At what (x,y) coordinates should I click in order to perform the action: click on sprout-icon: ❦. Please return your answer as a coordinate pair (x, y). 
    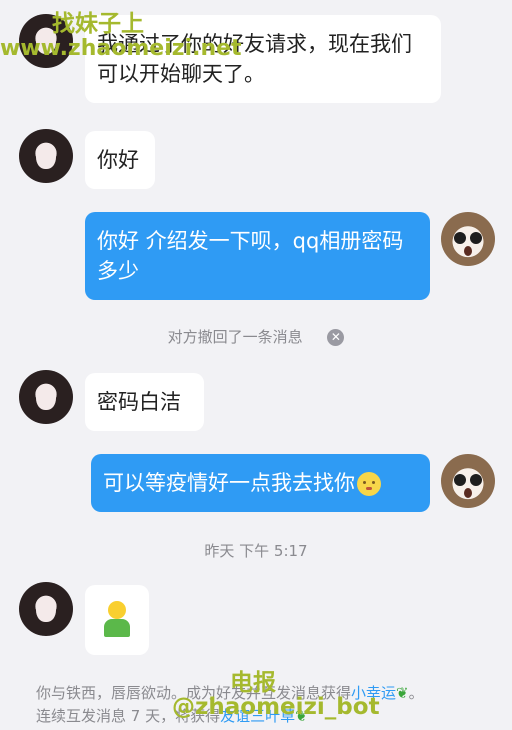
    Looking at the image, I should click on (402, 693).